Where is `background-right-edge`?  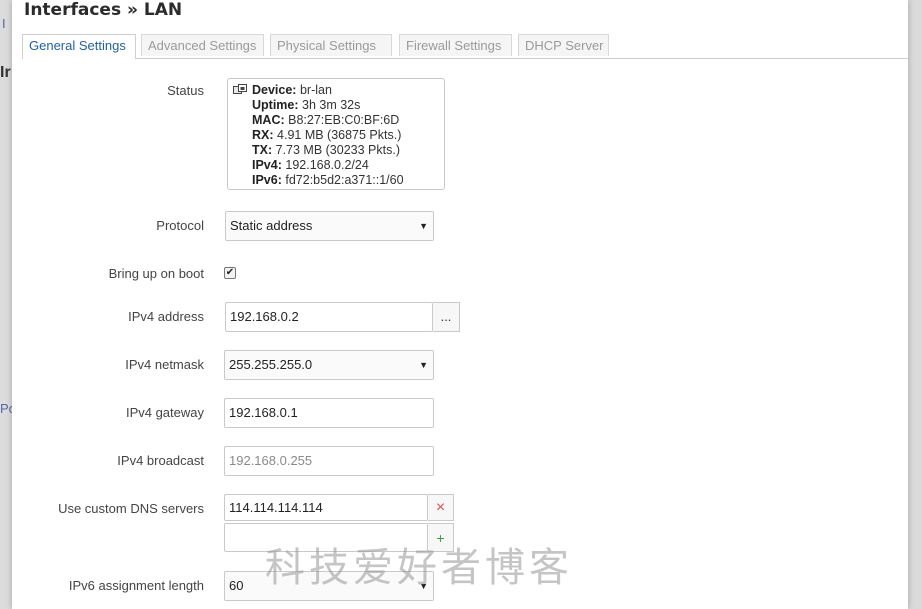
background-right-edge is located at coordinates (915, 304).